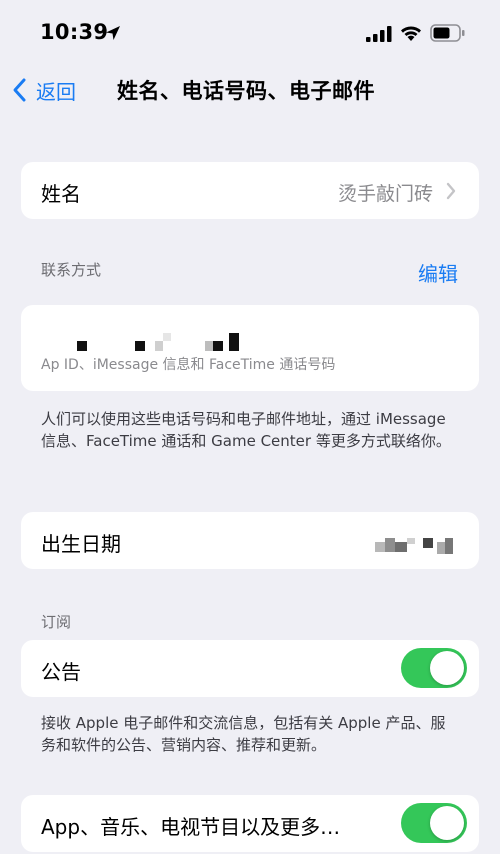  Describe the element at coordinates (451, 191) in the screenshot. I see `chevron-right-icon` at that location.